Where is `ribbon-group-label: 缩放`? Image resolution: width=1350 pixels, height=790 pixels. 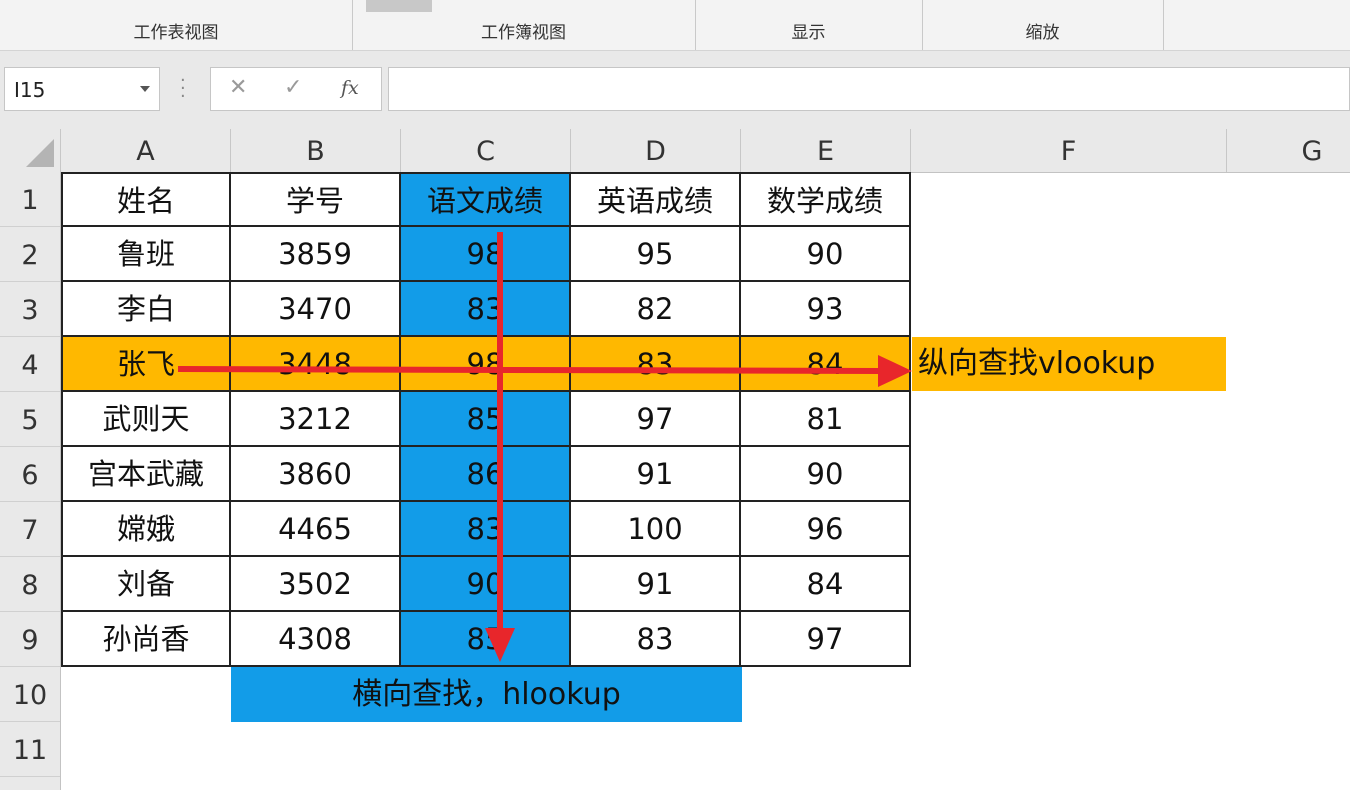 ribbon-group-label: 缩放 is located at coordinates (1042, 33).